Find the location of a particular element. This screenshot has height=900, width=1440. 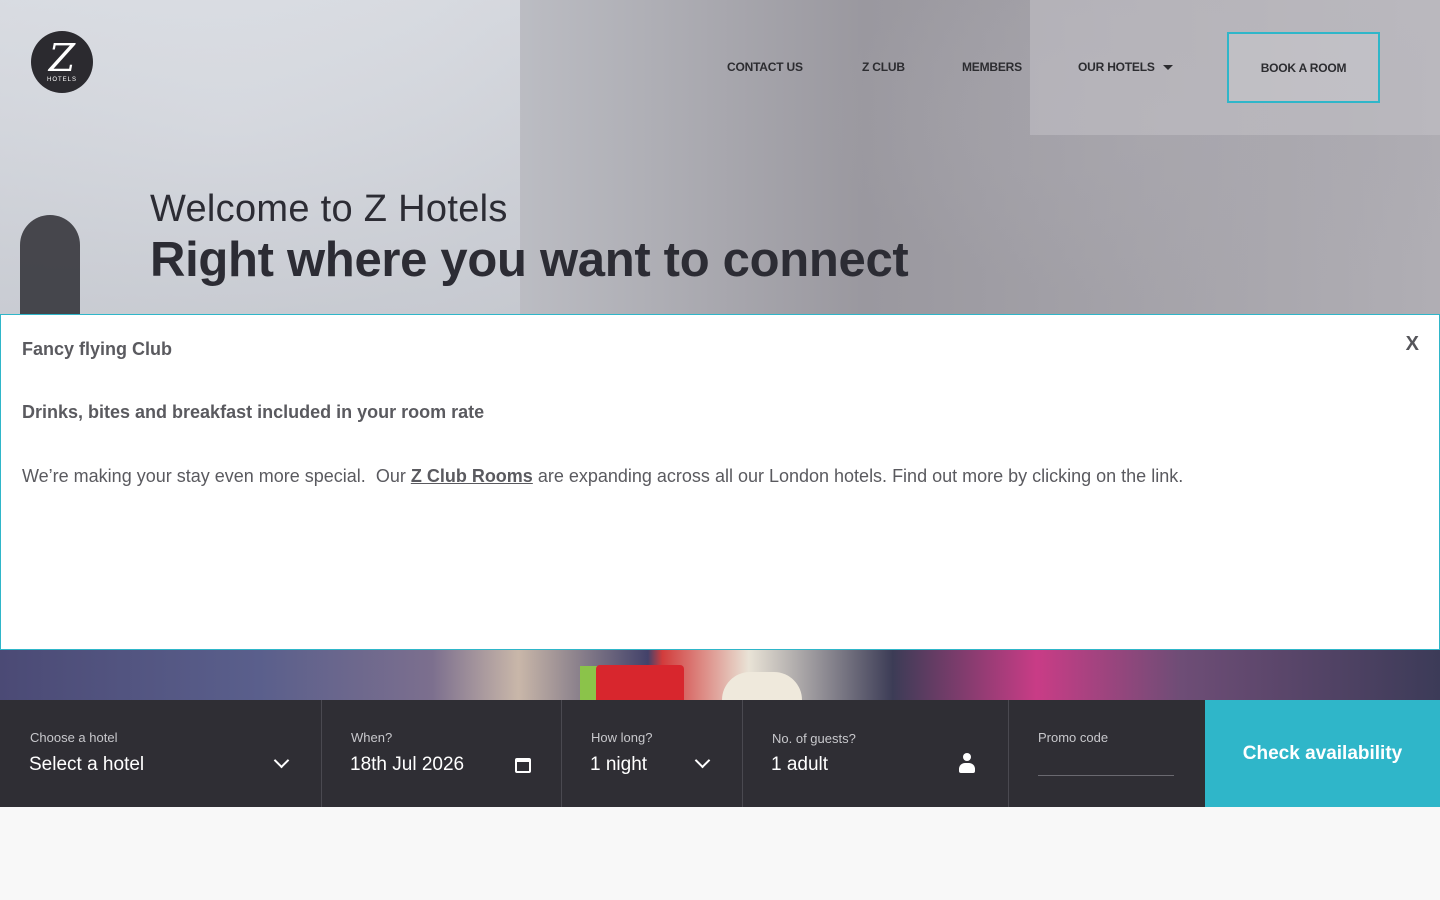

hero-decor is located at coordinates (50, 270).